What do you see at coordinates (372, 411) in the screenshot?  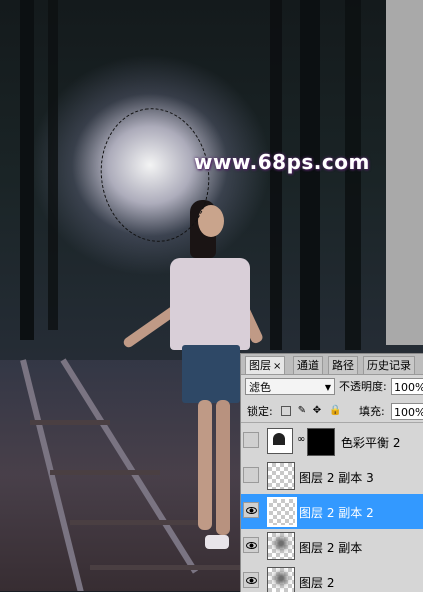 I see `fill-label: 填充:` at bounding box center [372, 411].